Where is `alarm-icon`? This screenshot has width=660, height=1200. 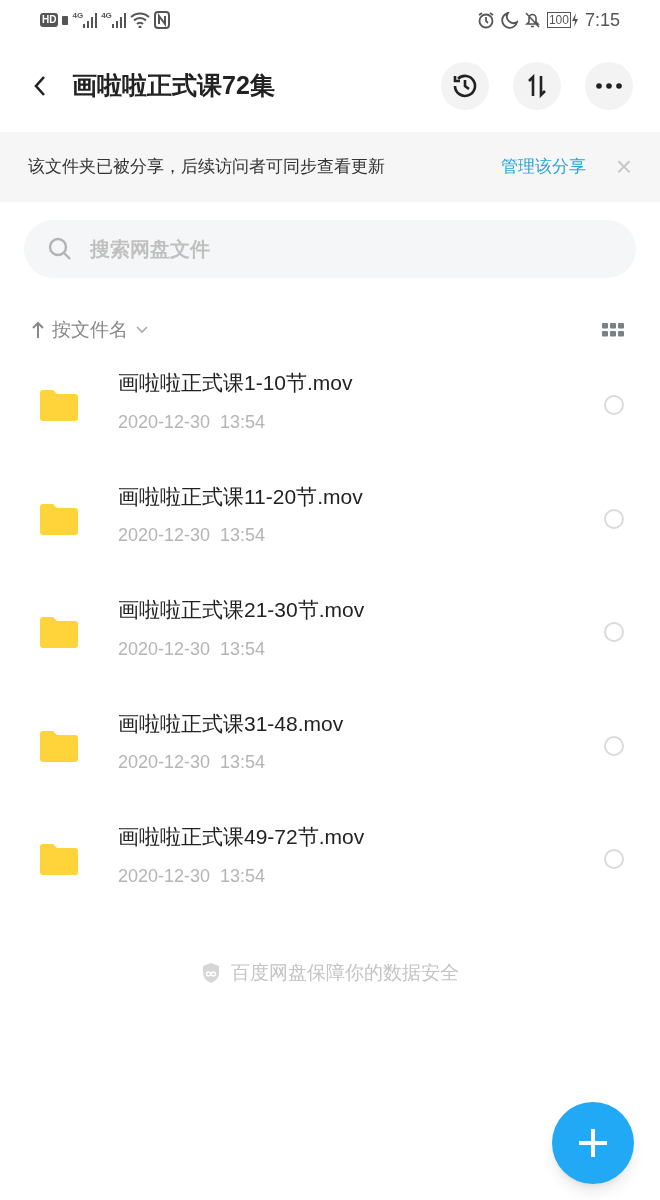 alarm-icon is located at coordinates (485, 20).